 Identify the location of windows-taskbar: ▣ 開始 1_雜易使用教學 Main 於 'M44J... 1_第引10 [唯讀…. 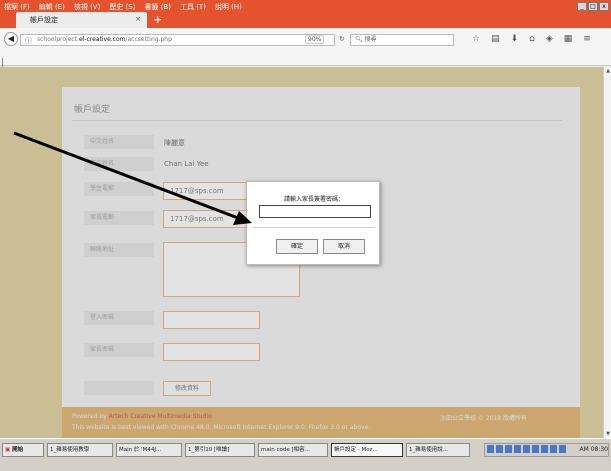
(305, 454).